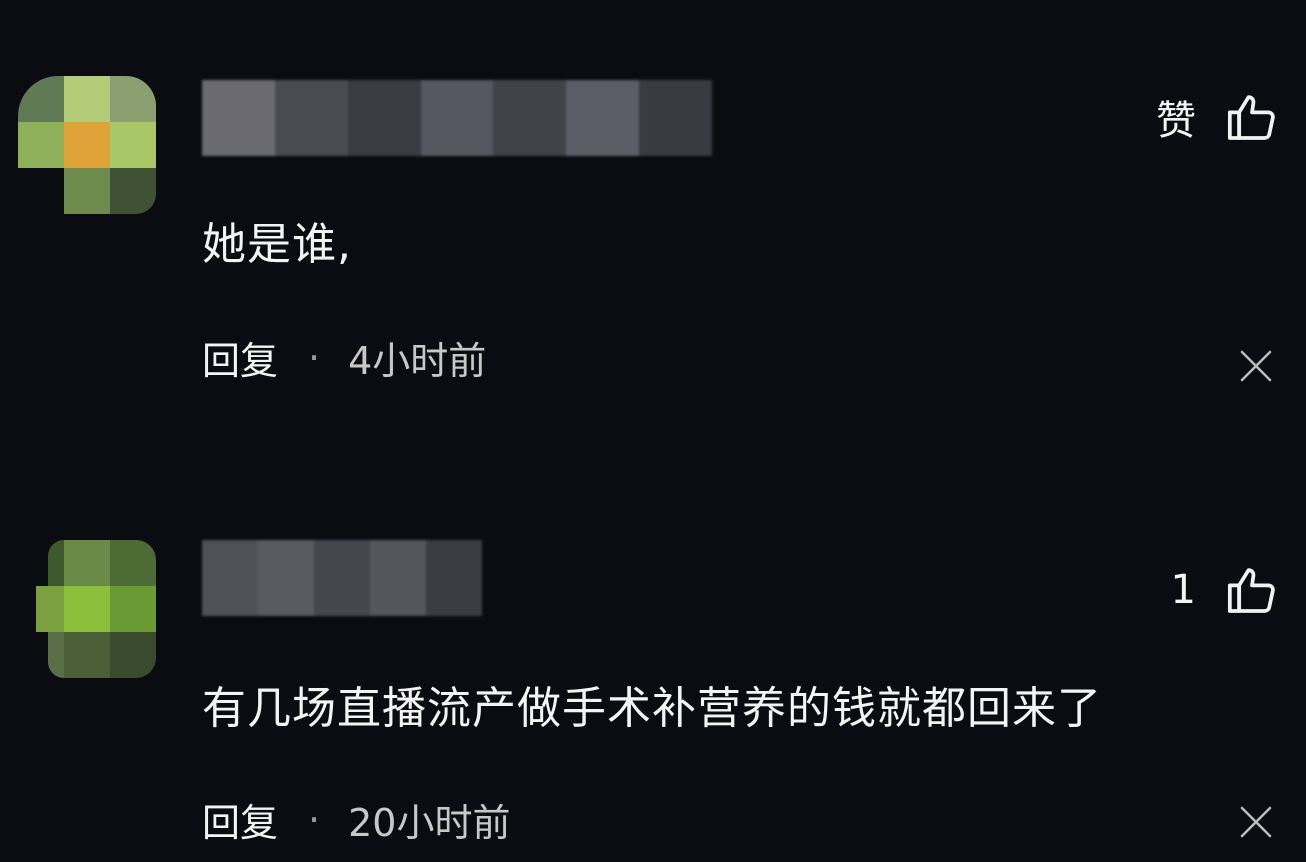 This screenshot has width=1306, height=862. I want to click on like-button: 1, so click(1225, 590).